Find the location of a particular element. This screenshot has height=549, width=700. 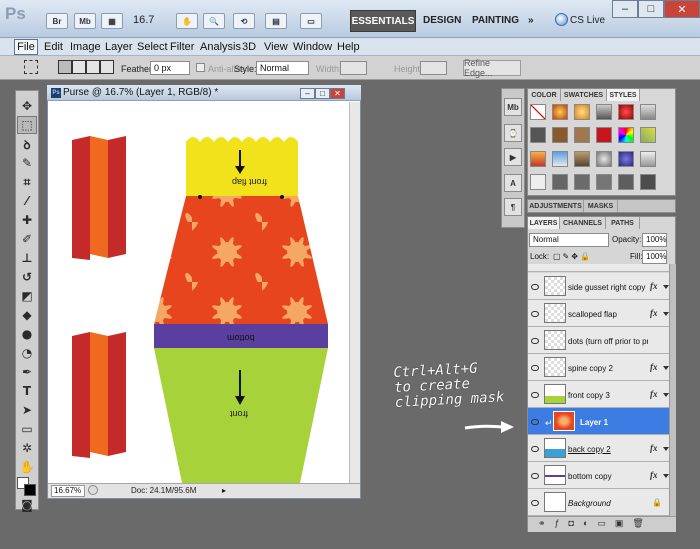

menu-edit: Edit is located at coordinates (53, 47).